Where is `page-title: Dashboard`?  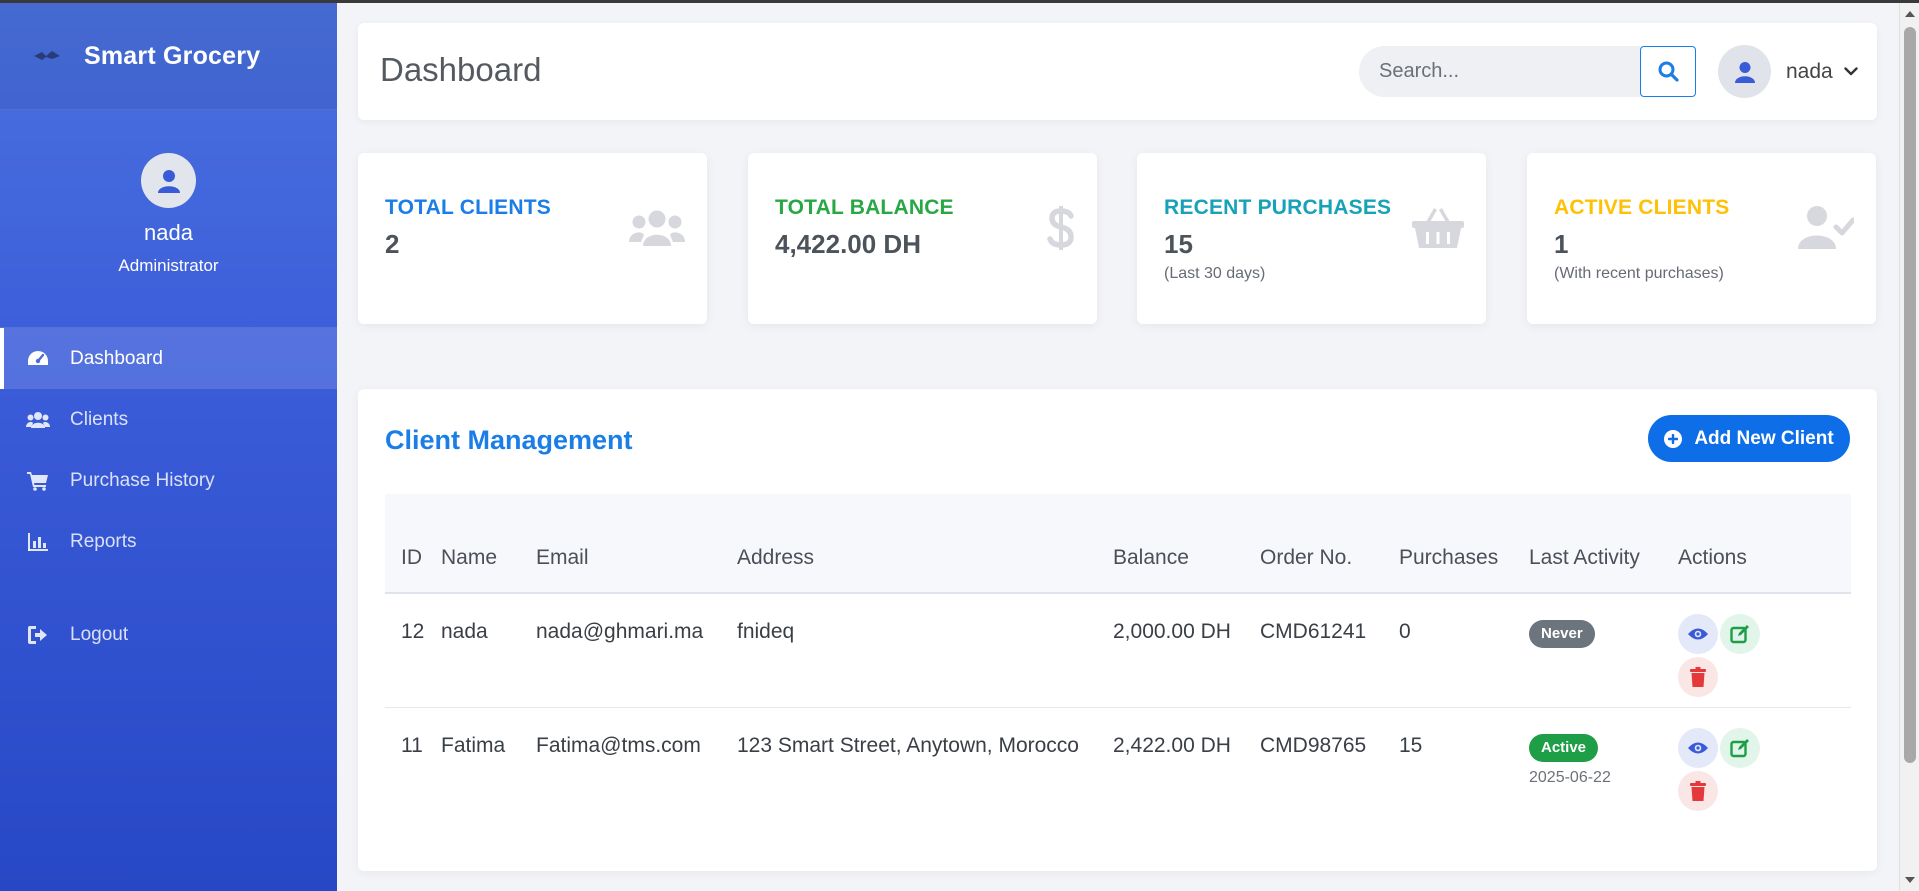
page-title: Dashboard is located at coordinates (461, 69).